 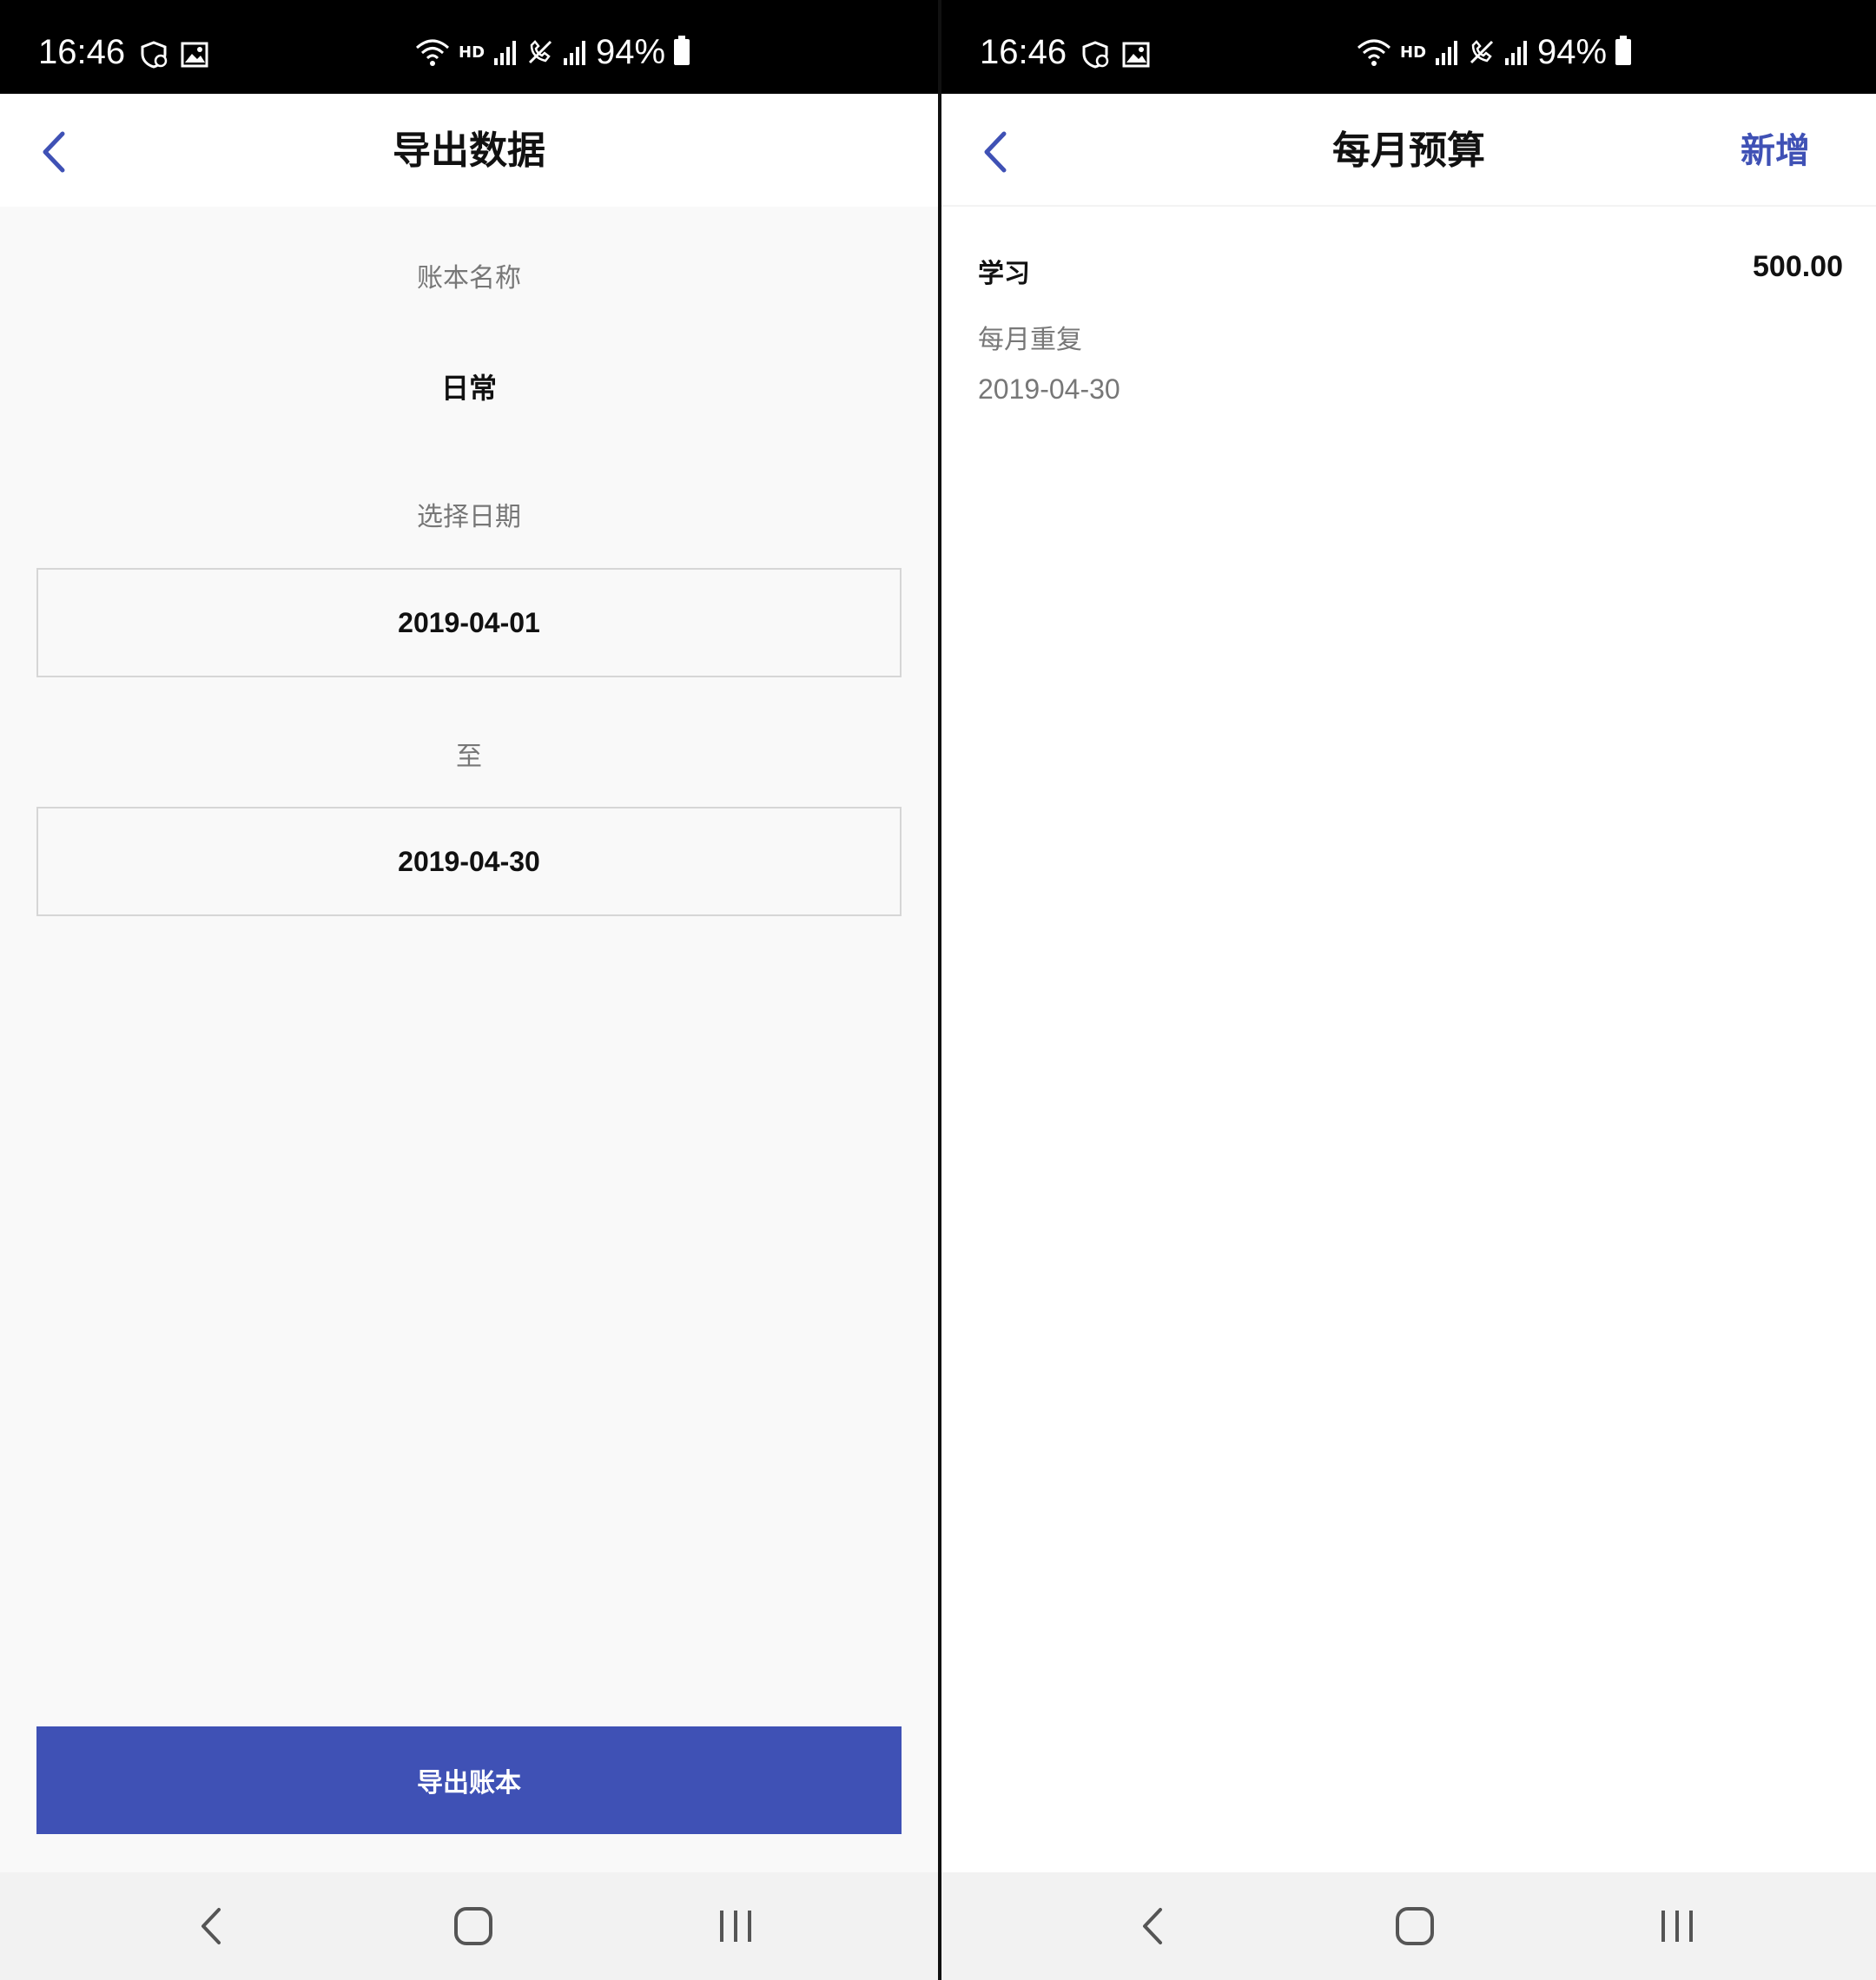 What do you see at coordinates (1030, 340) in the screenshot?
I see `budget-repeat: 每月重复` at bounding box center [1030, 340].